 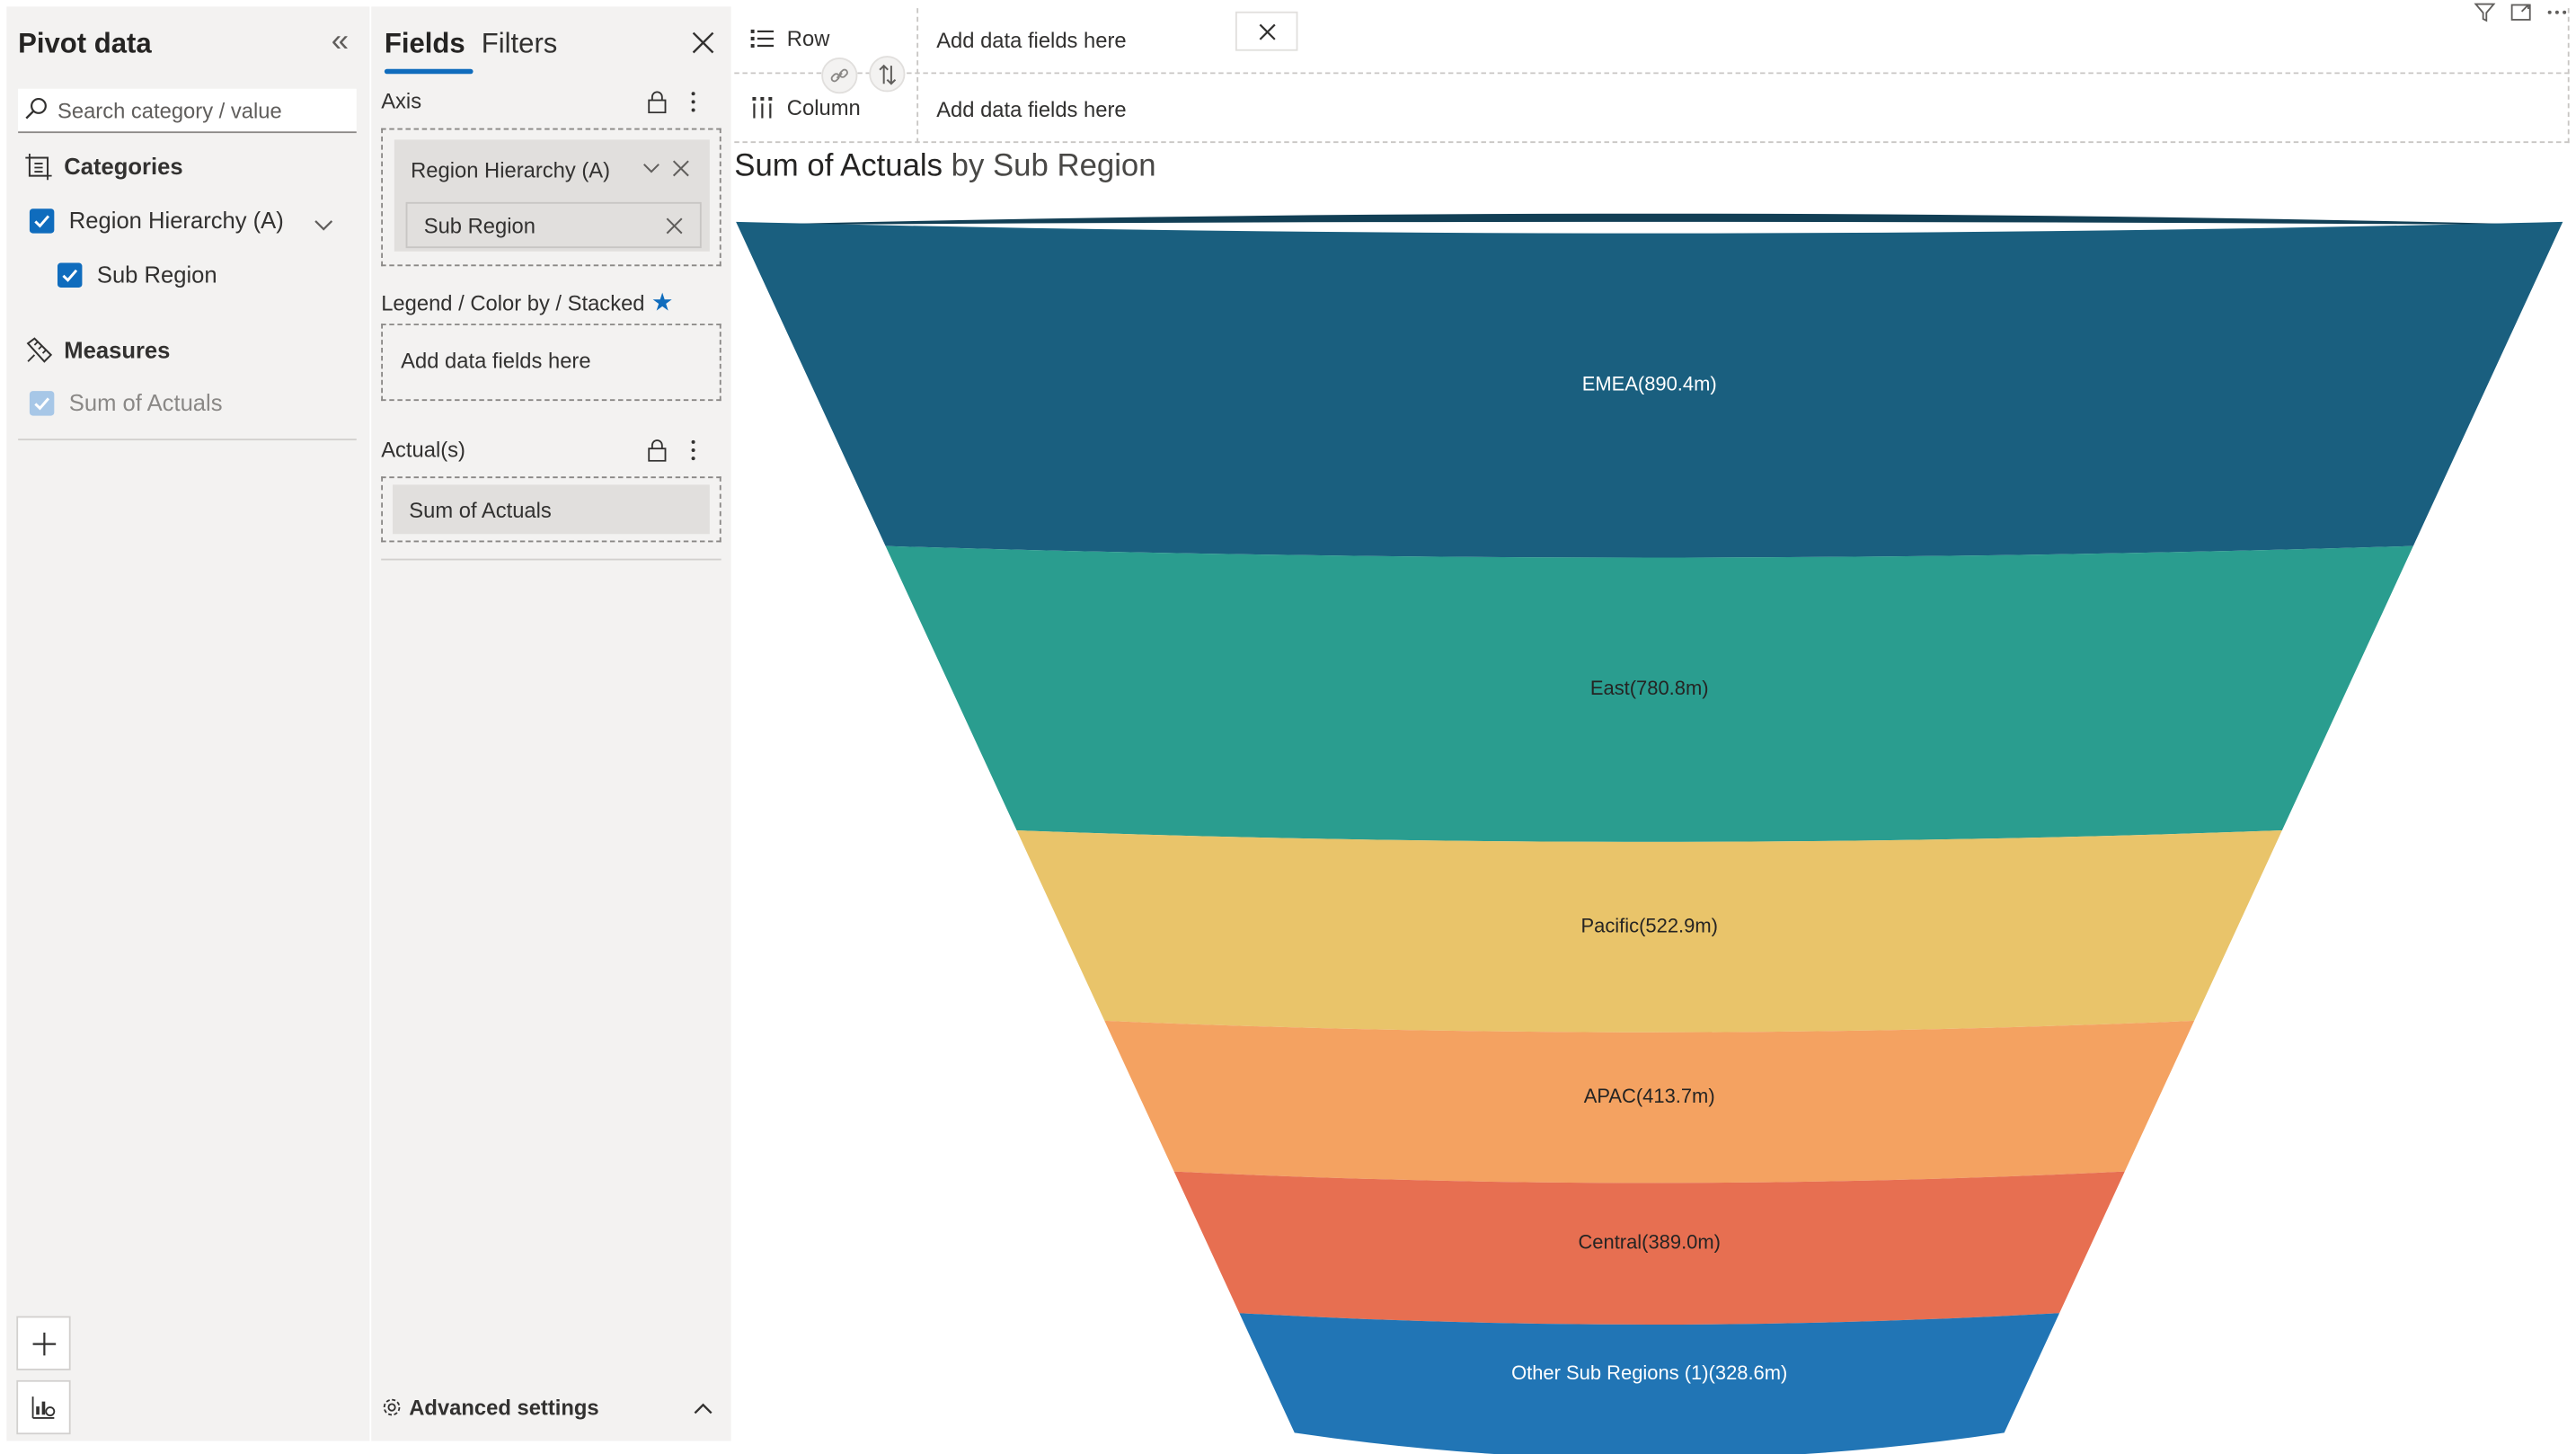 I want to click on funnel-data-label: Pacific(522.9m), so click(x=1649, y=925).